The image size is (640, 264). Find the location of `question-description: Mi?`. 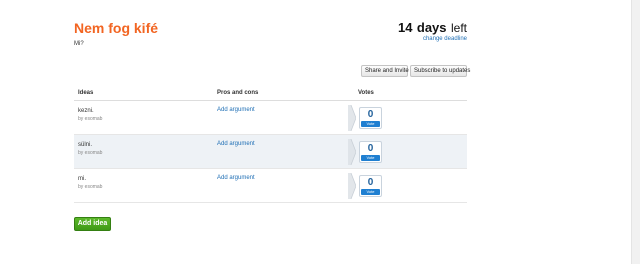

question-description: Mi? is located at coordinates (79, 44).